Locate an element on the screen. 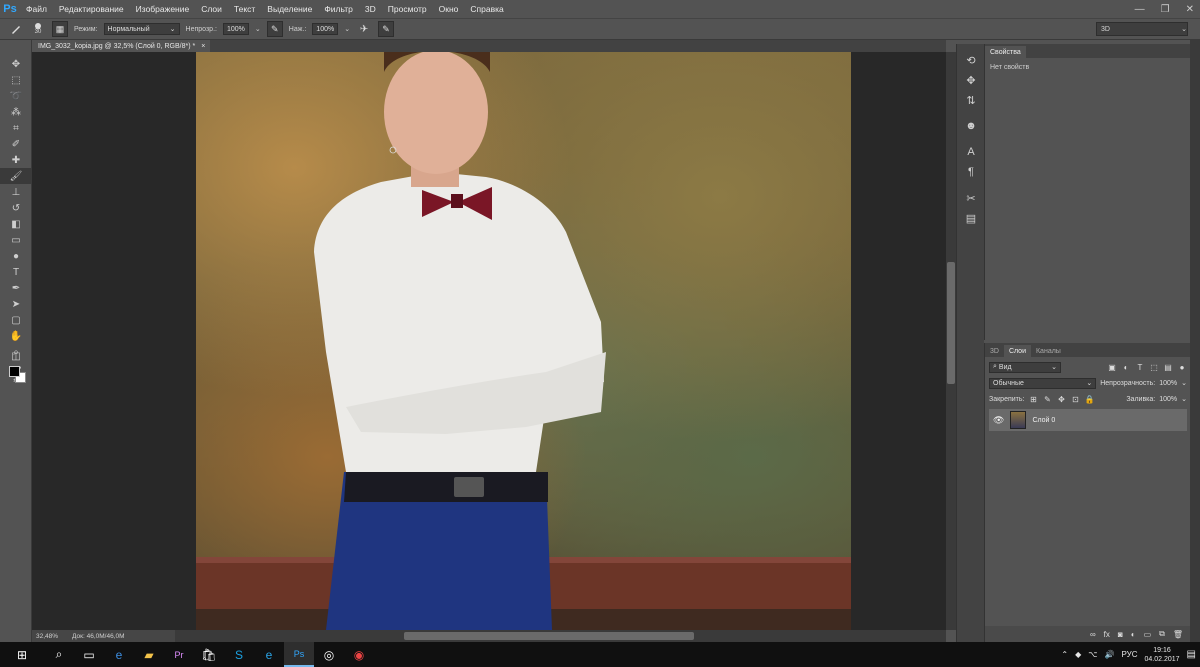  adjustment-layer-icon: ◐ is located at coordinates (1133, 634).